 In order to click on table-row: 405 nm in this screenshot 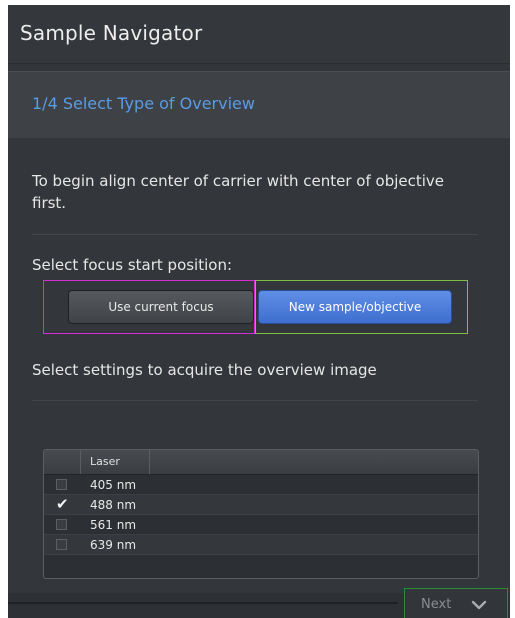, I will do `click(261, 485)`.